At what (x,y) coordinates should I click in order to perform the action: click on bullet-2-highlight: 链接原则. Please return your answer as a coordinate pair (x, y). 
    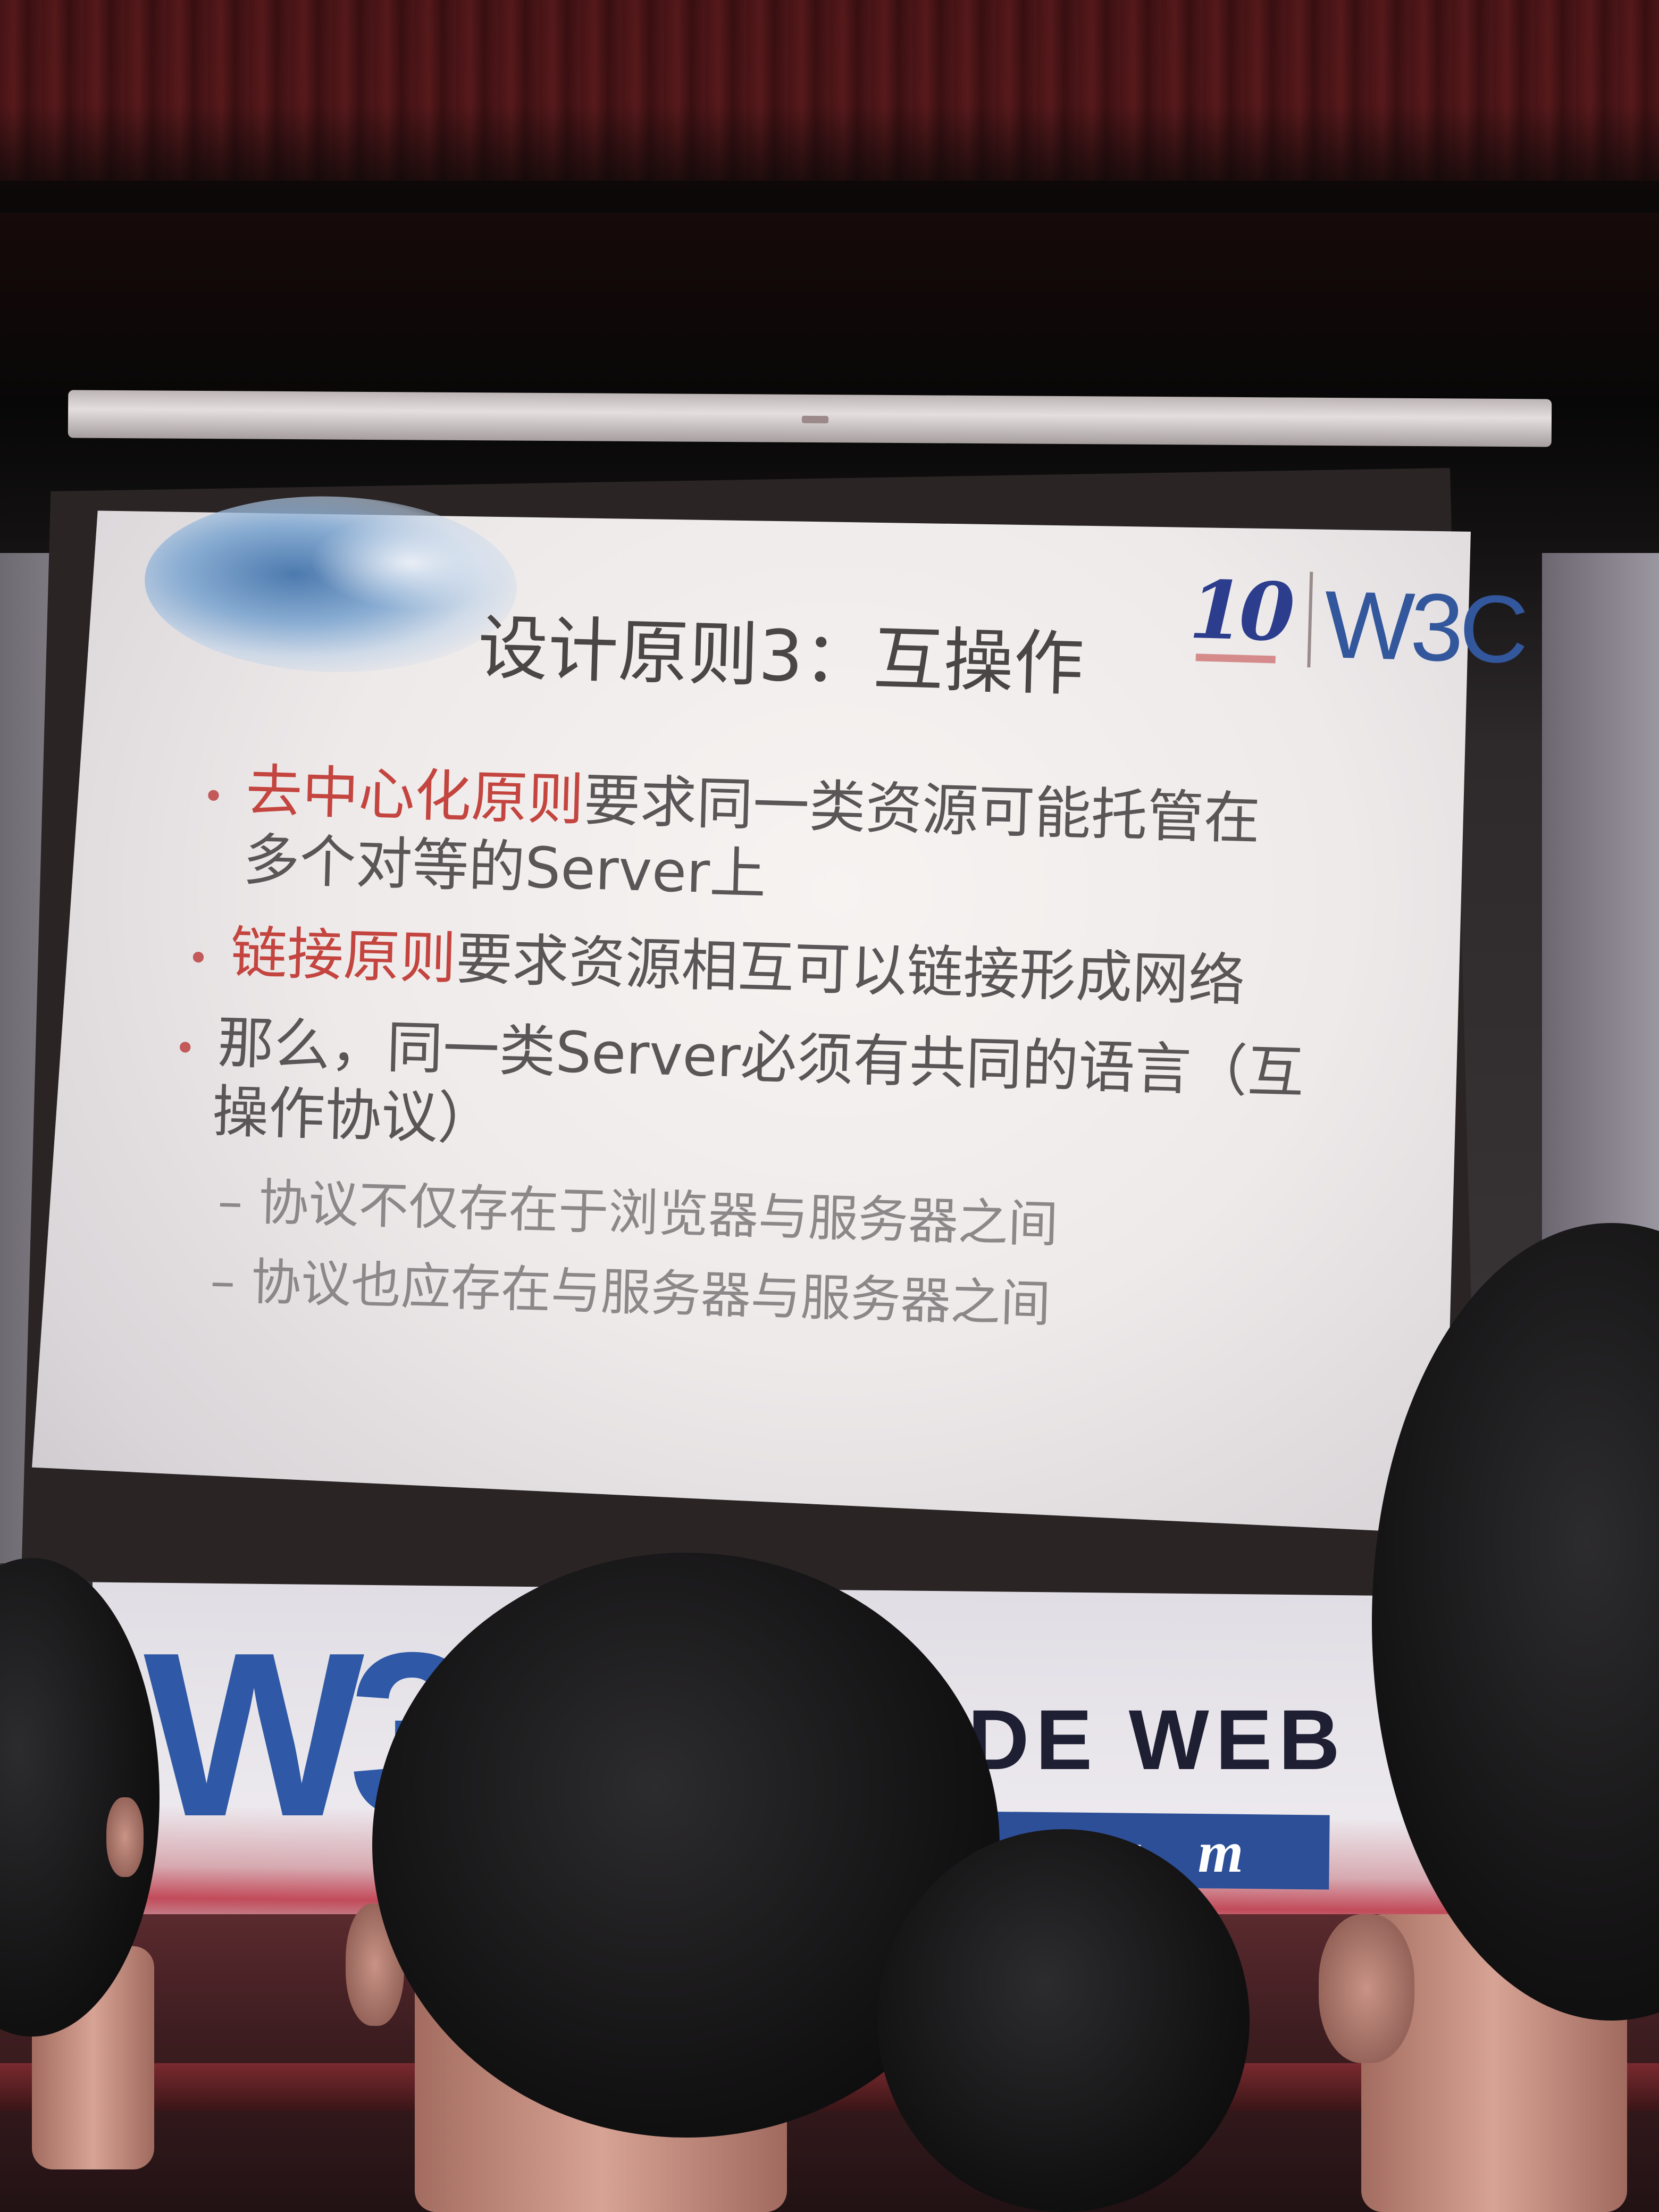
    Looking at the image, I should click on (343, 955).